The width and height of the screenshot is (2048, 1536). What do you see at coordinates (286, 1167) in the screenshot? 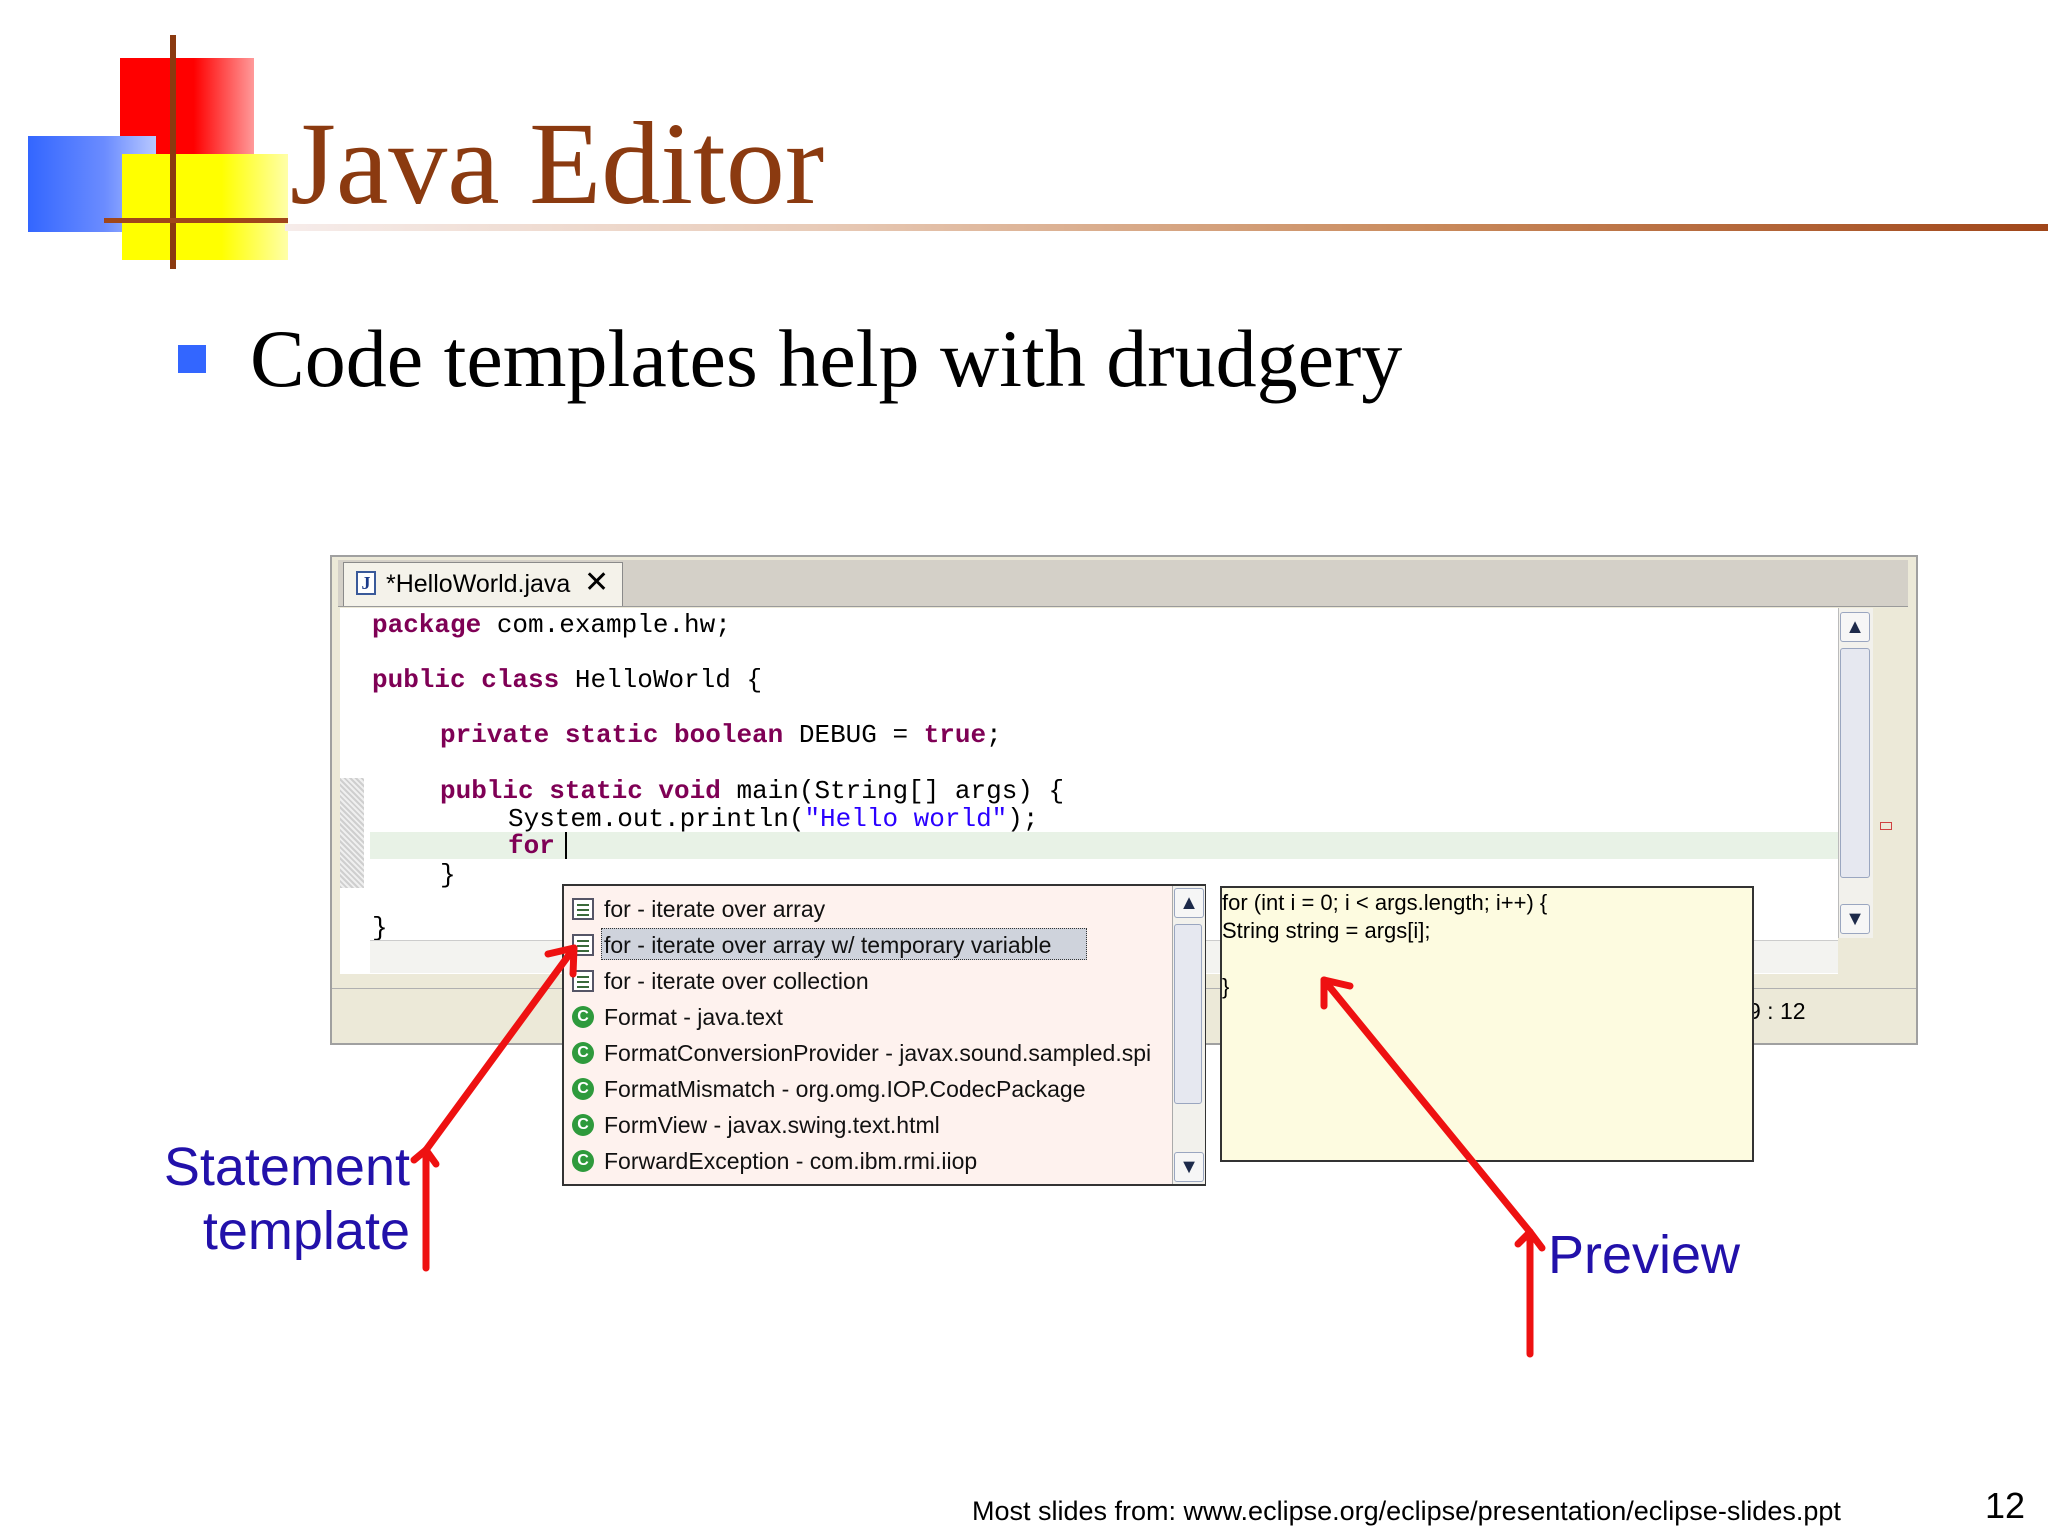
I see `annotation-statement-line1: Statement` at bounding box center [286, 1167].